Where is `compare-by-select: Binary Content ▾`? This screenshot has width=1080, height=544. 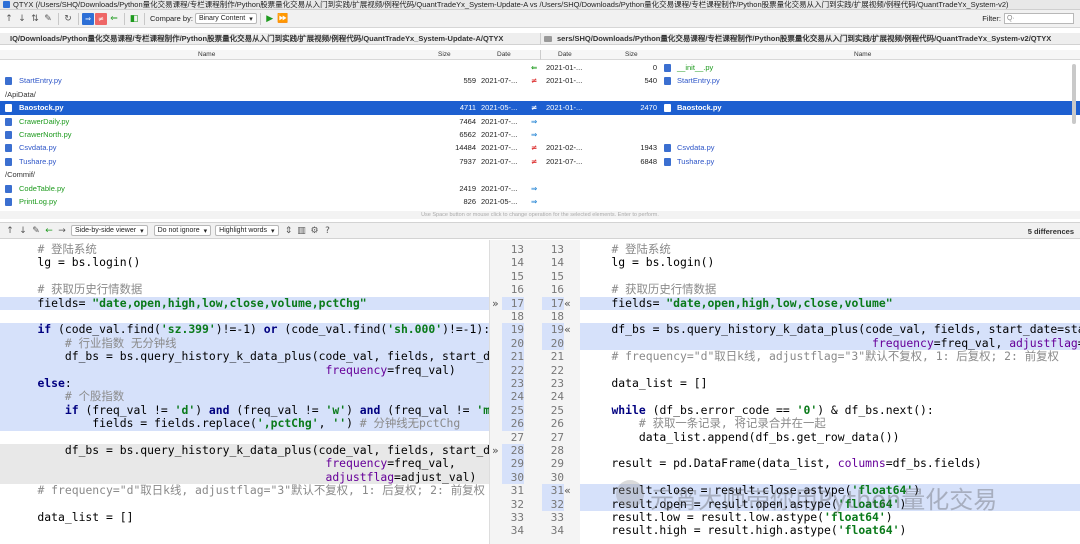
compare-by-select: Binary Content ▾ is located at coordinates (225, 18).